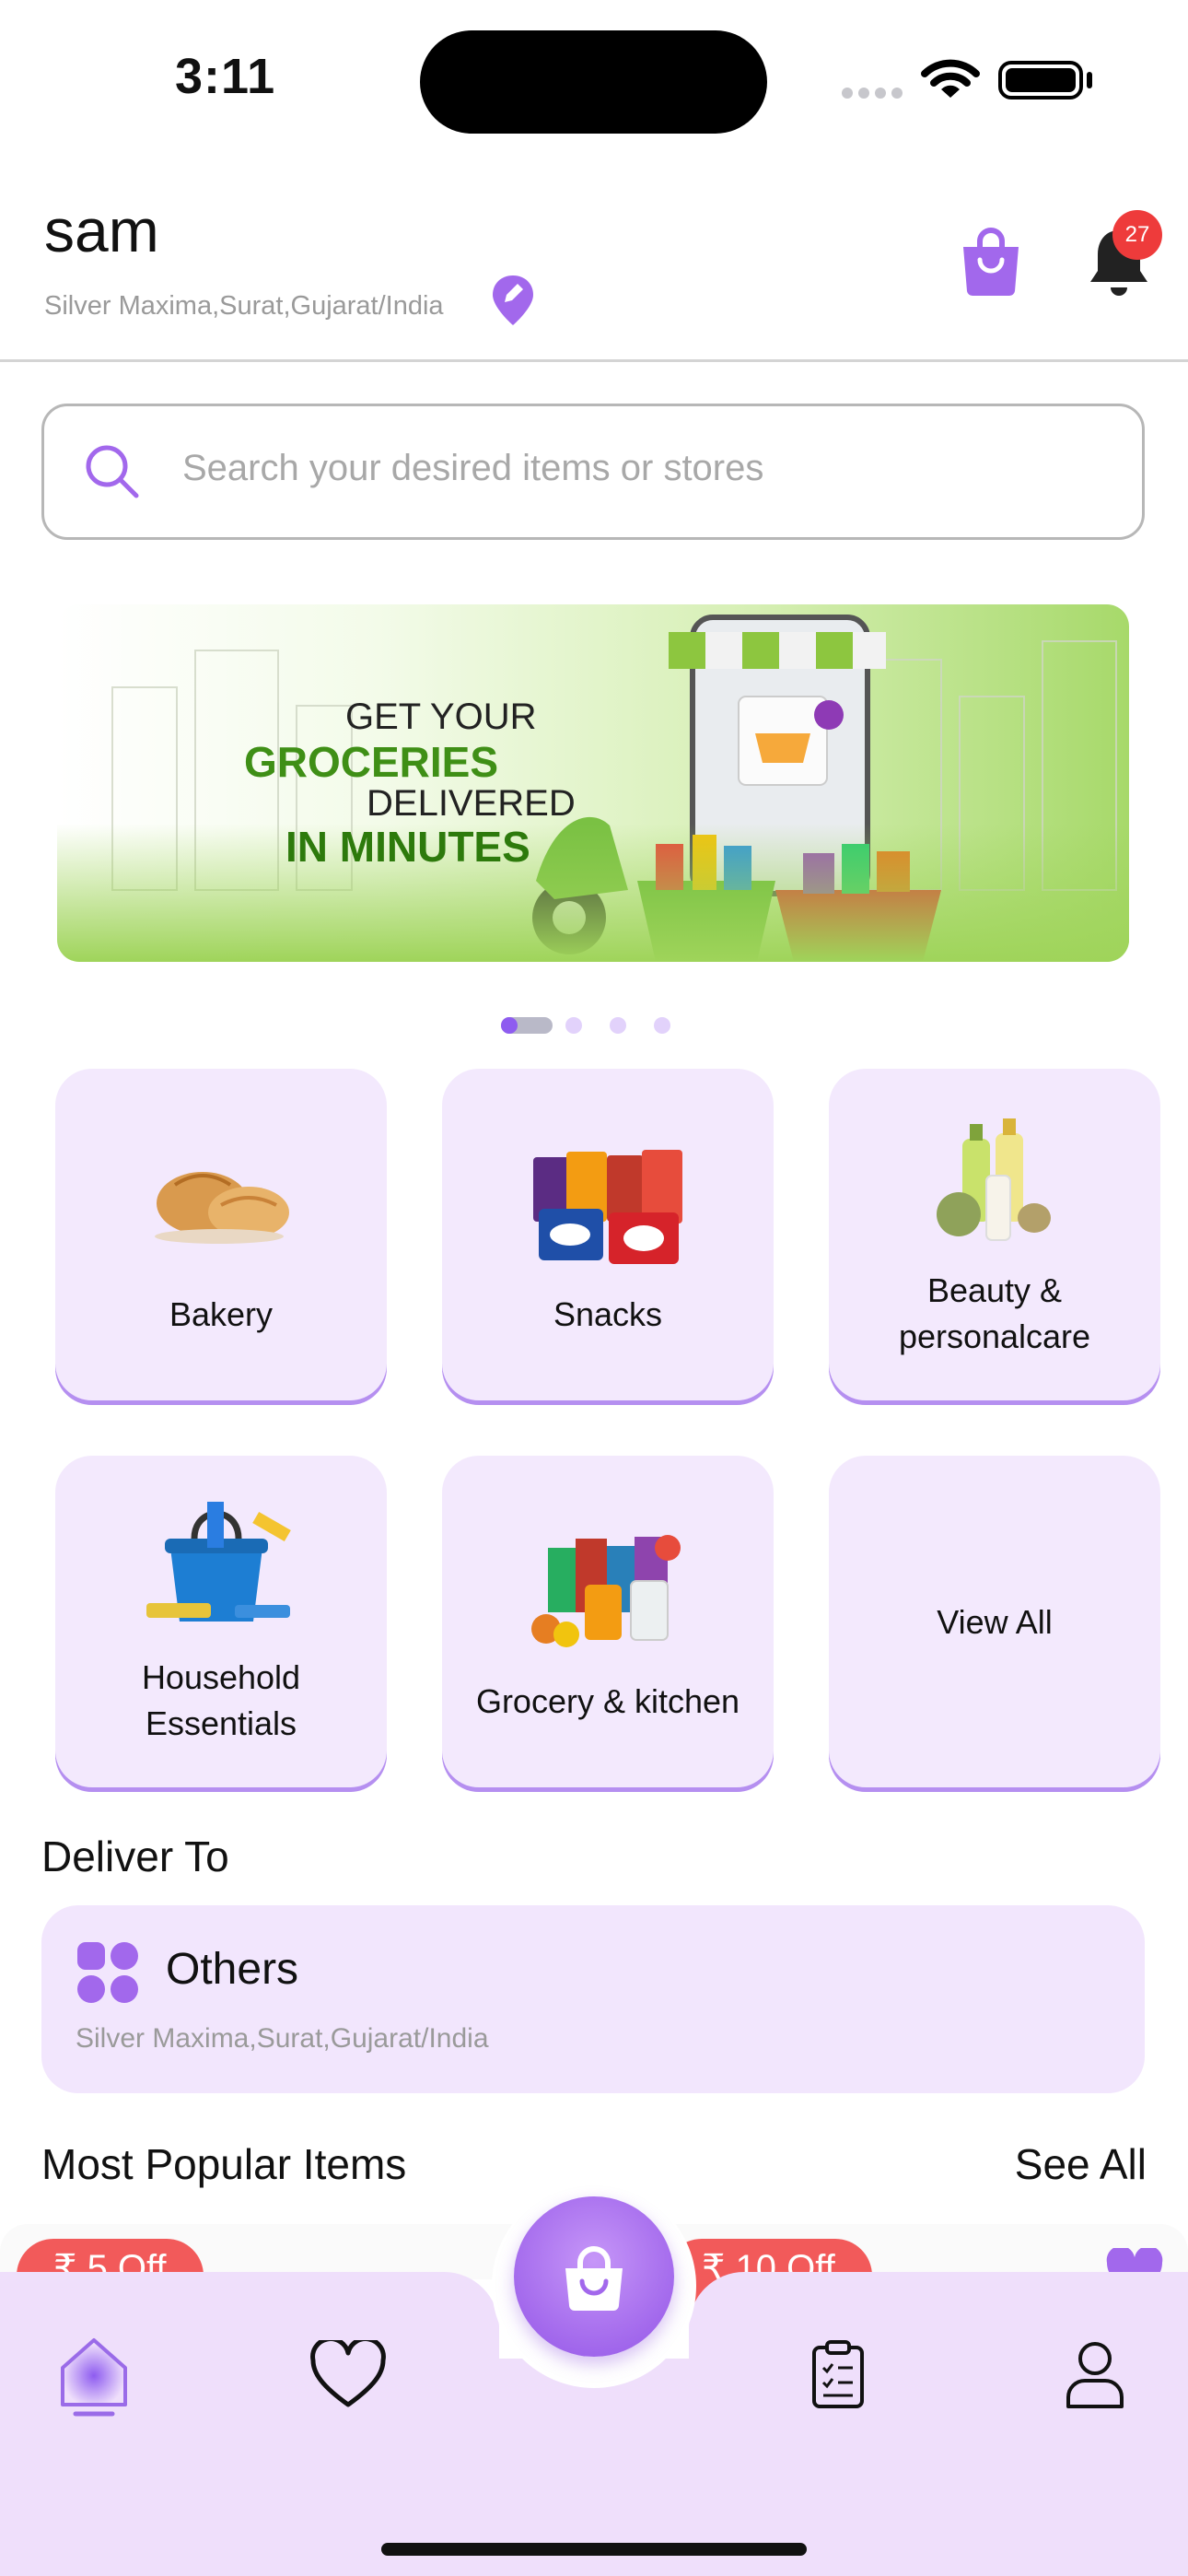 Image resolution: width=1188 pixels, height=2576 pixels. What do you see at coordinates (108, 1974) in the screenshot?
I see `category-grid-icon` at bounding box center [108, 1974].